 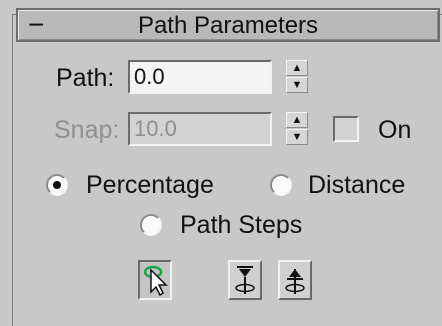 I want to click on align-pivot-down-button, so click(x=245, y=280).